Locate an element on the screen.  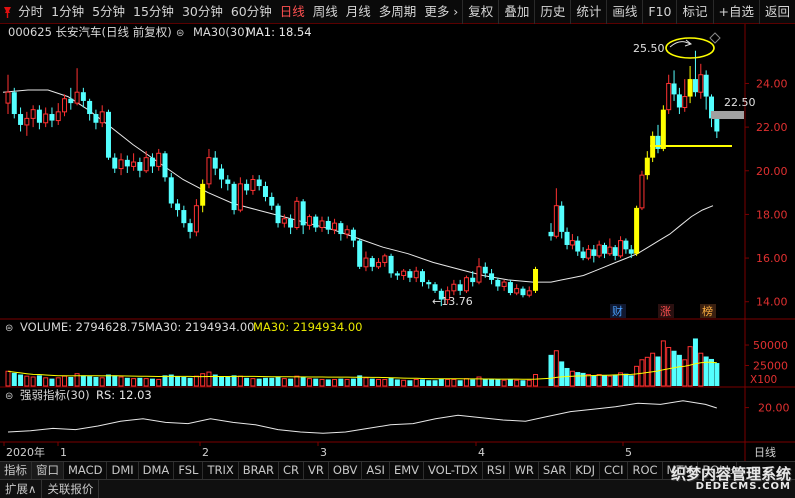
event-tag: 财 is located at coordinates (617, 311).